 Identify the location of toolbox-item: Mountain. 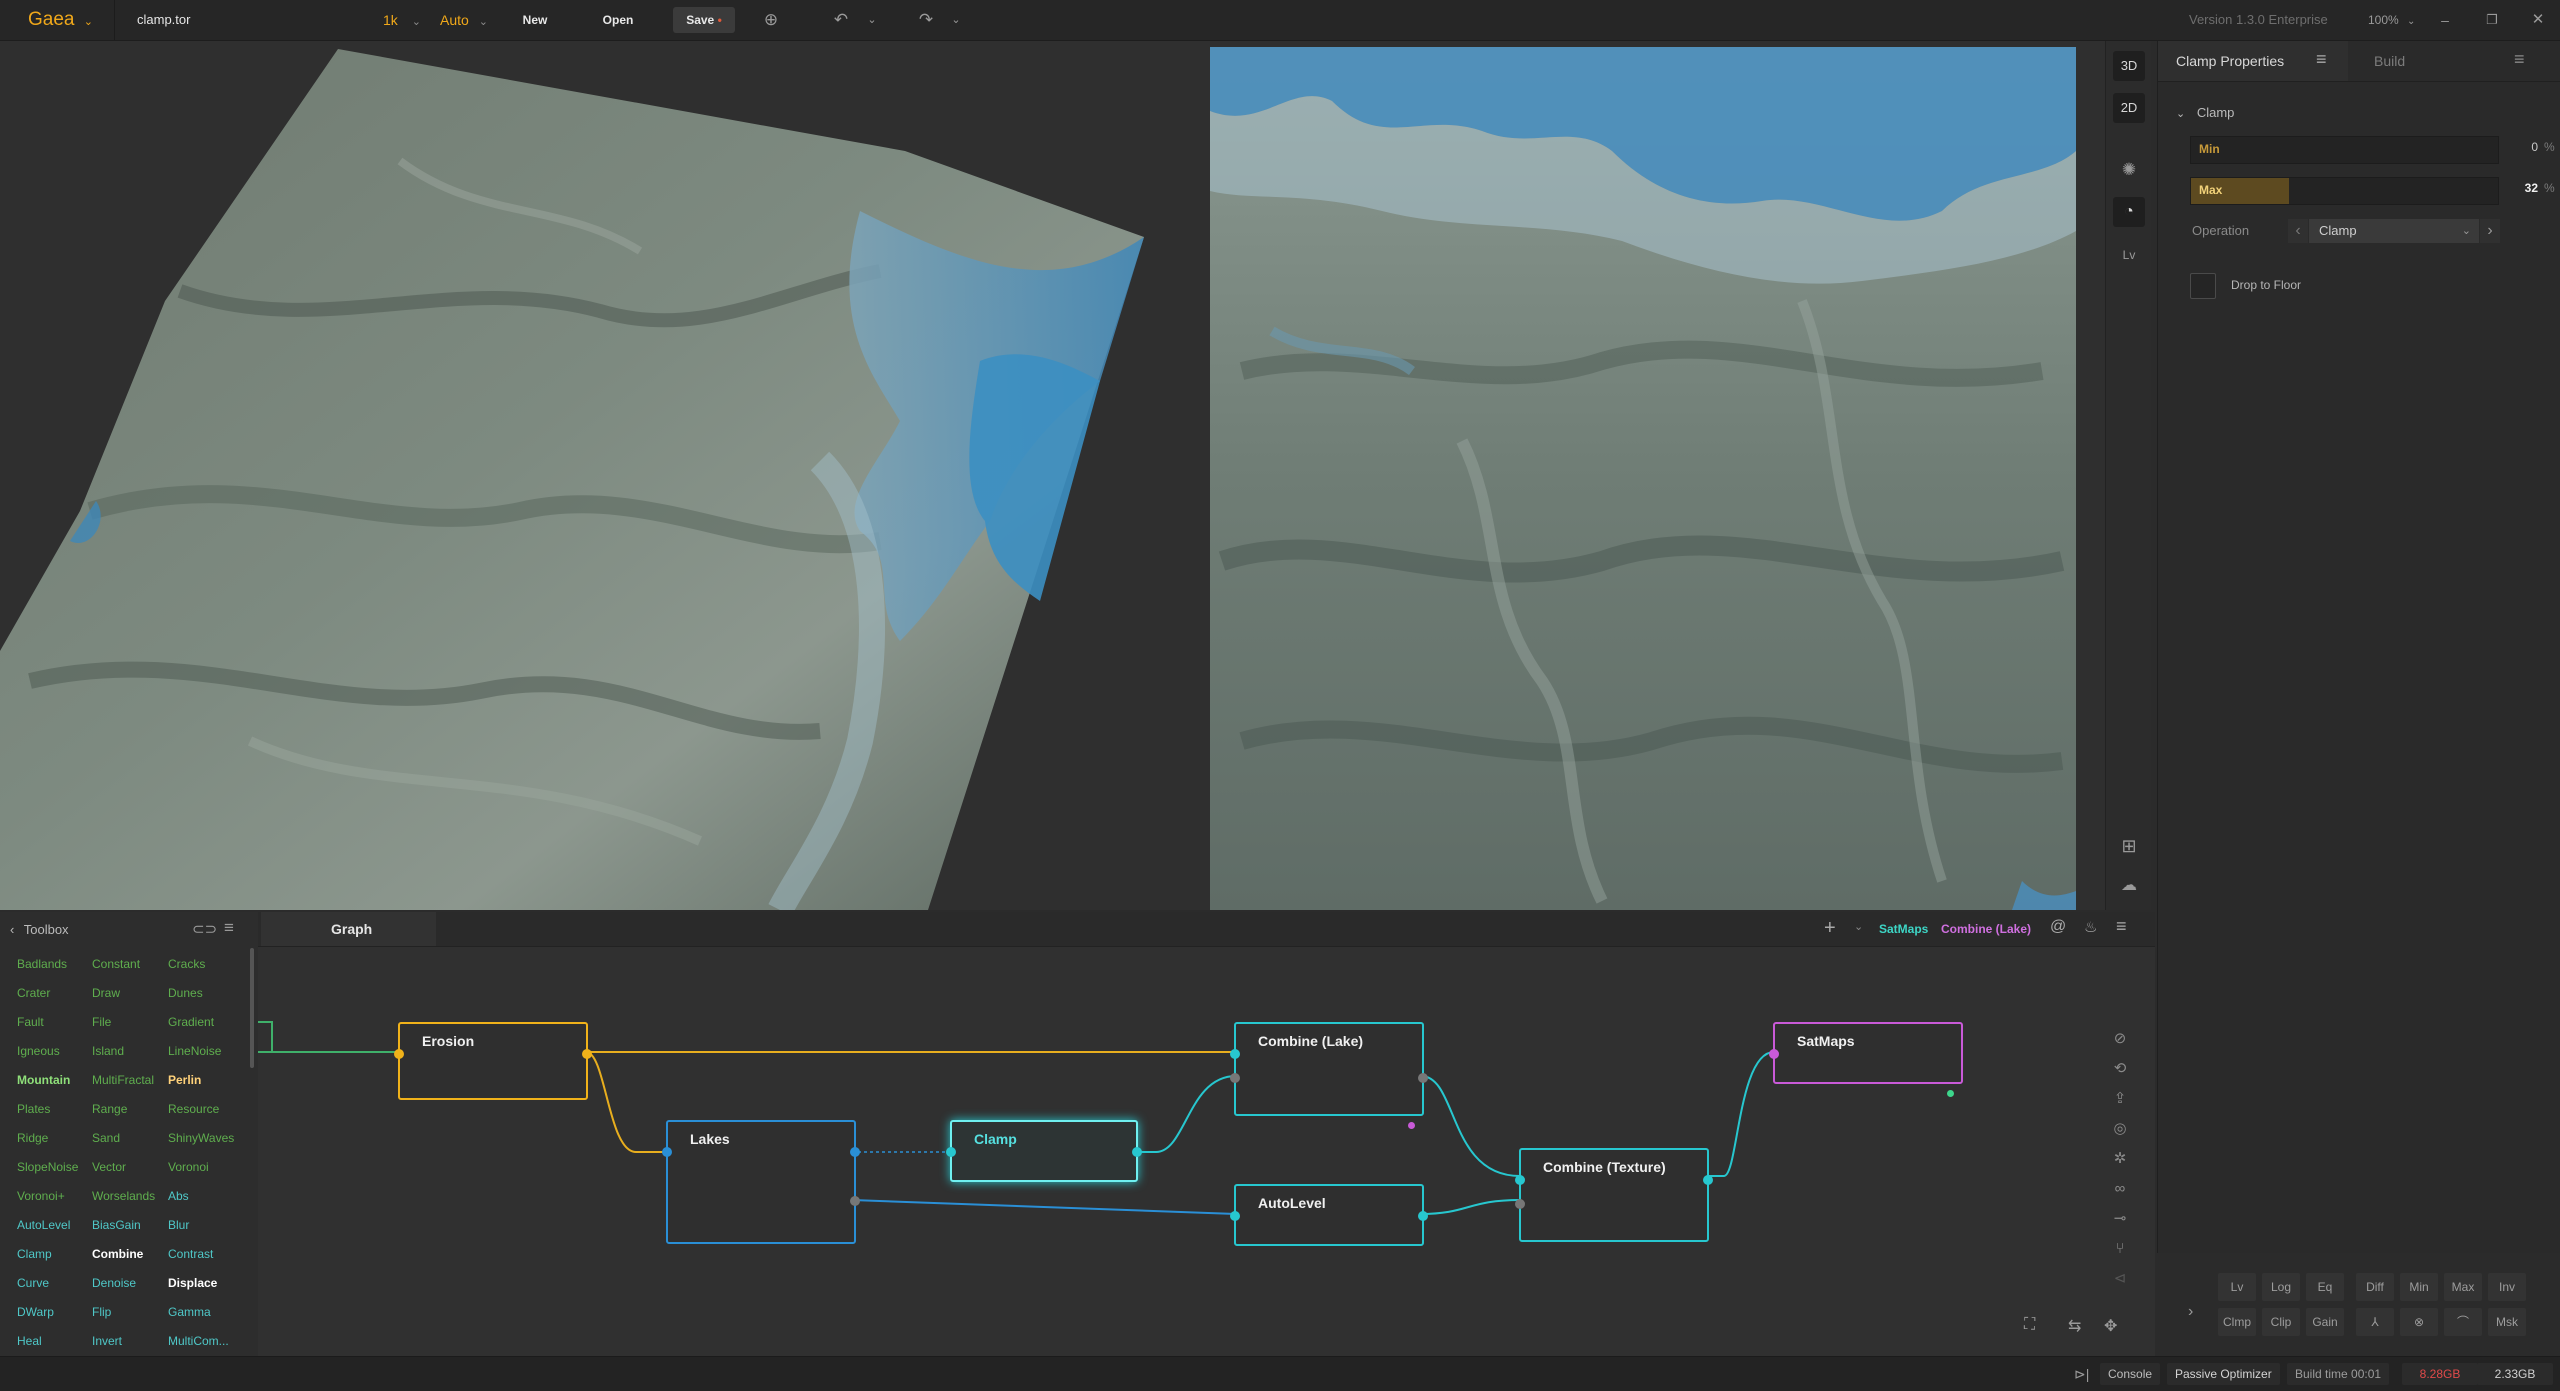
(43, 1080).